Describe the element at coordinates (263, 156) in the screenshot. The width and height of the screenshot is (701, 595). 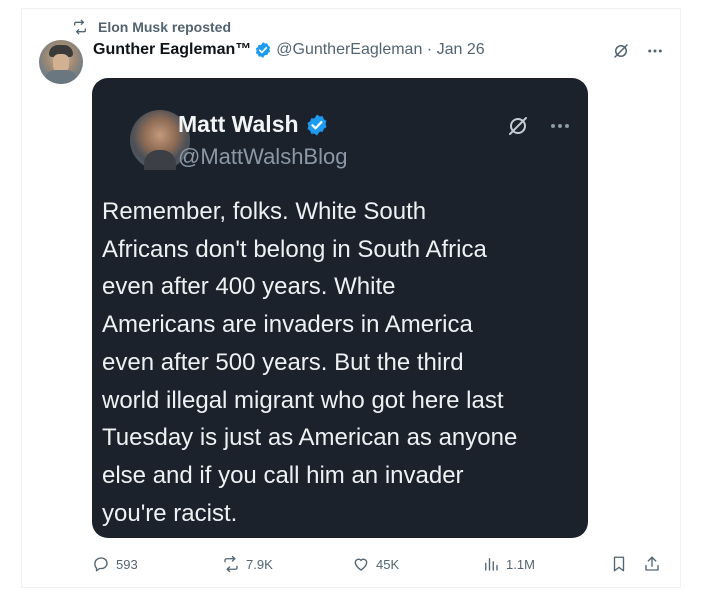
I see `embedded-handle: @MattWalshBlog` at that location.